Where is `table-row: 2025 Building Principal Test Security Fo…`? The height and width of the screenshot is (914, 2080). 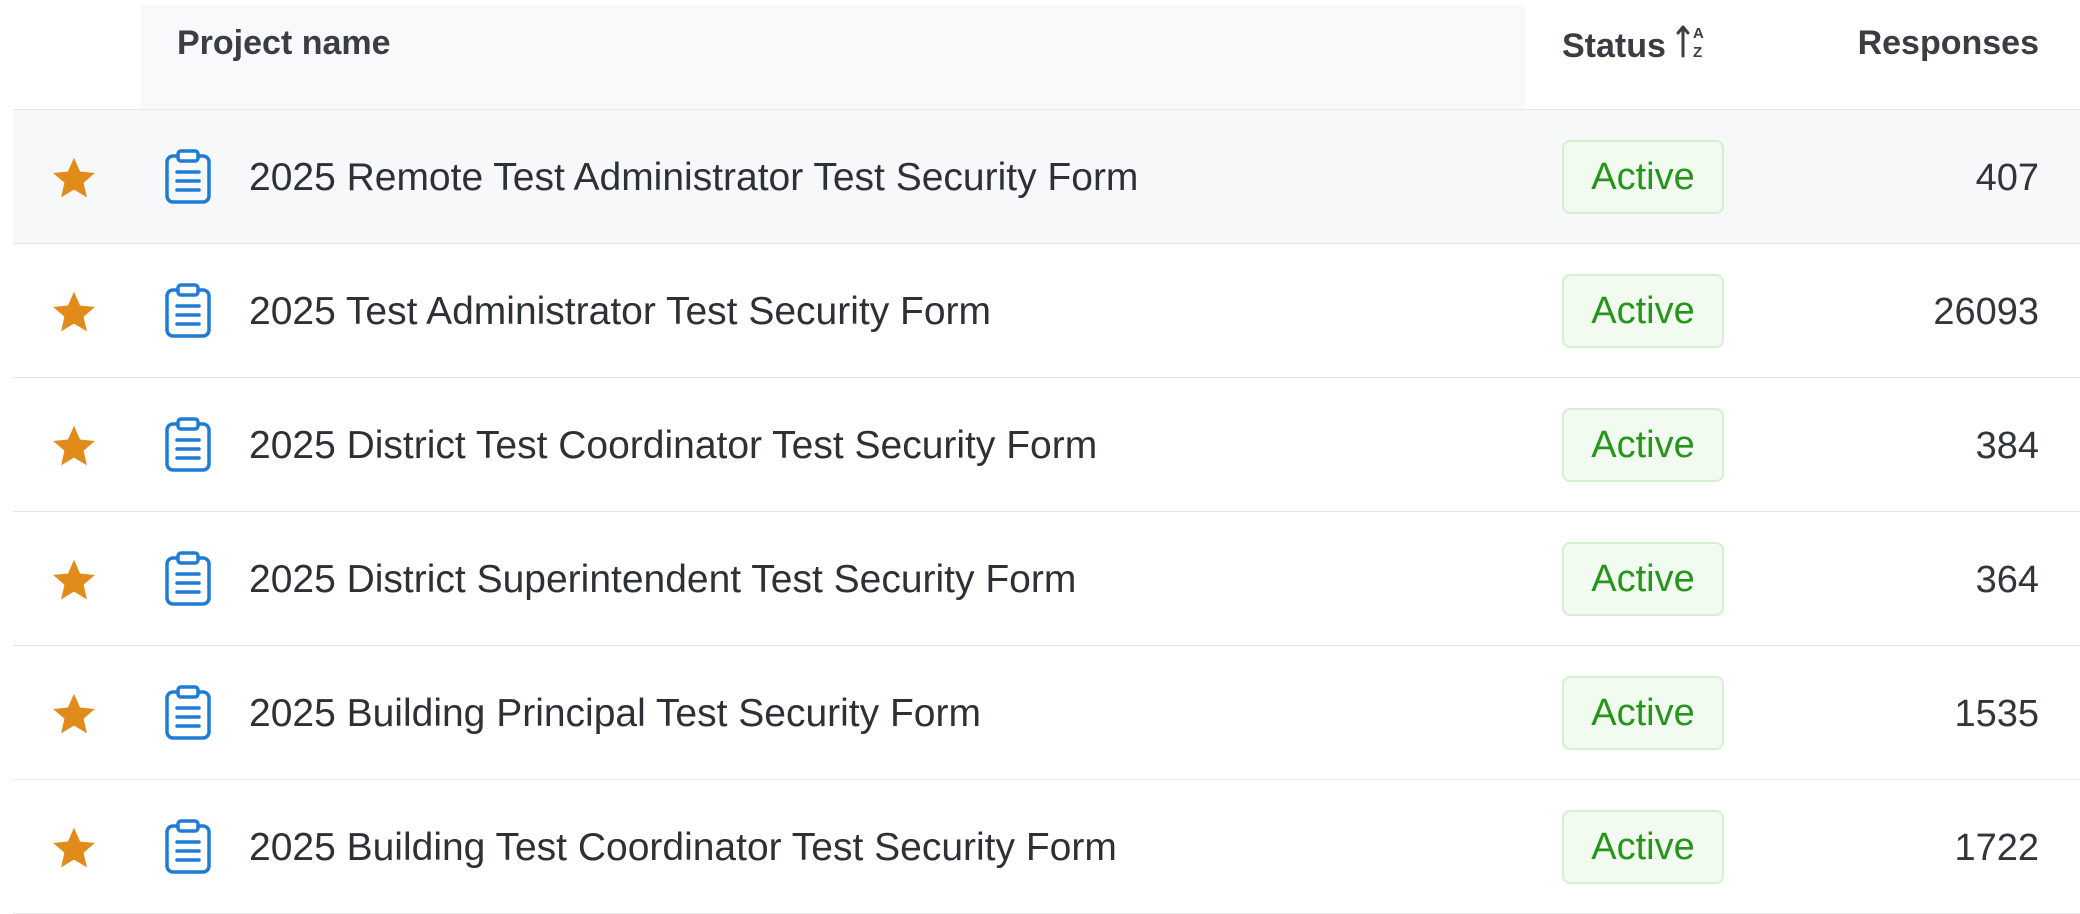 table-row: 2025 Building Principal Test Security Fo… is located at coordinates (1046, 713).